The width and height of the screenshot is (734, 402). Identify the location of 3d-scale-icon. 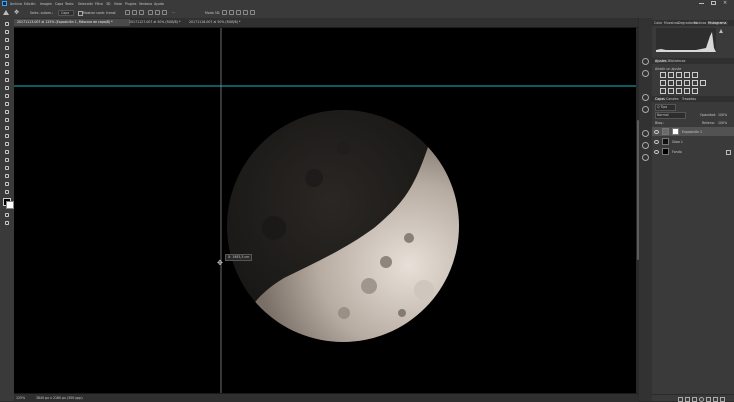
(252, 12).